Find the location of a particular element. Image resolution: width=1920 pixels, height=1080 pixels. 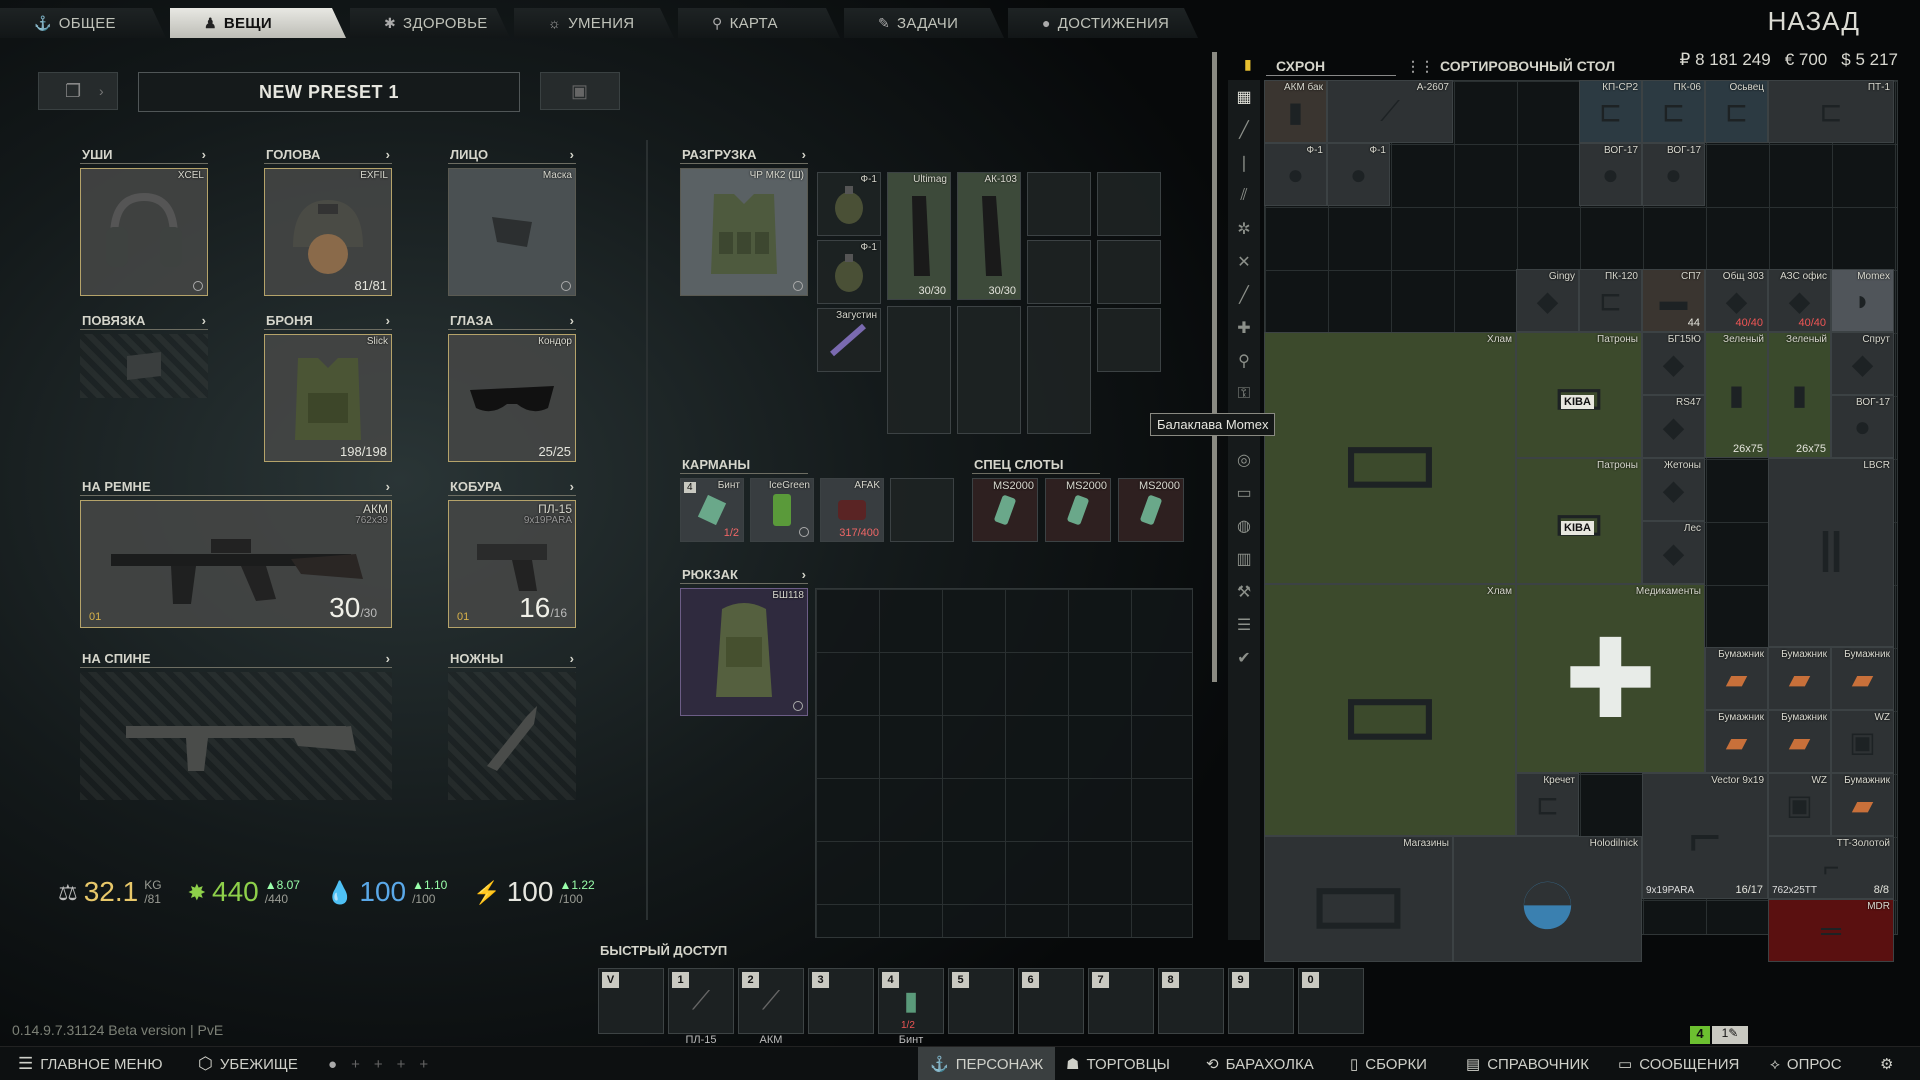

quickbar-slot-3: 3 is located at coordinates (841, 1001).